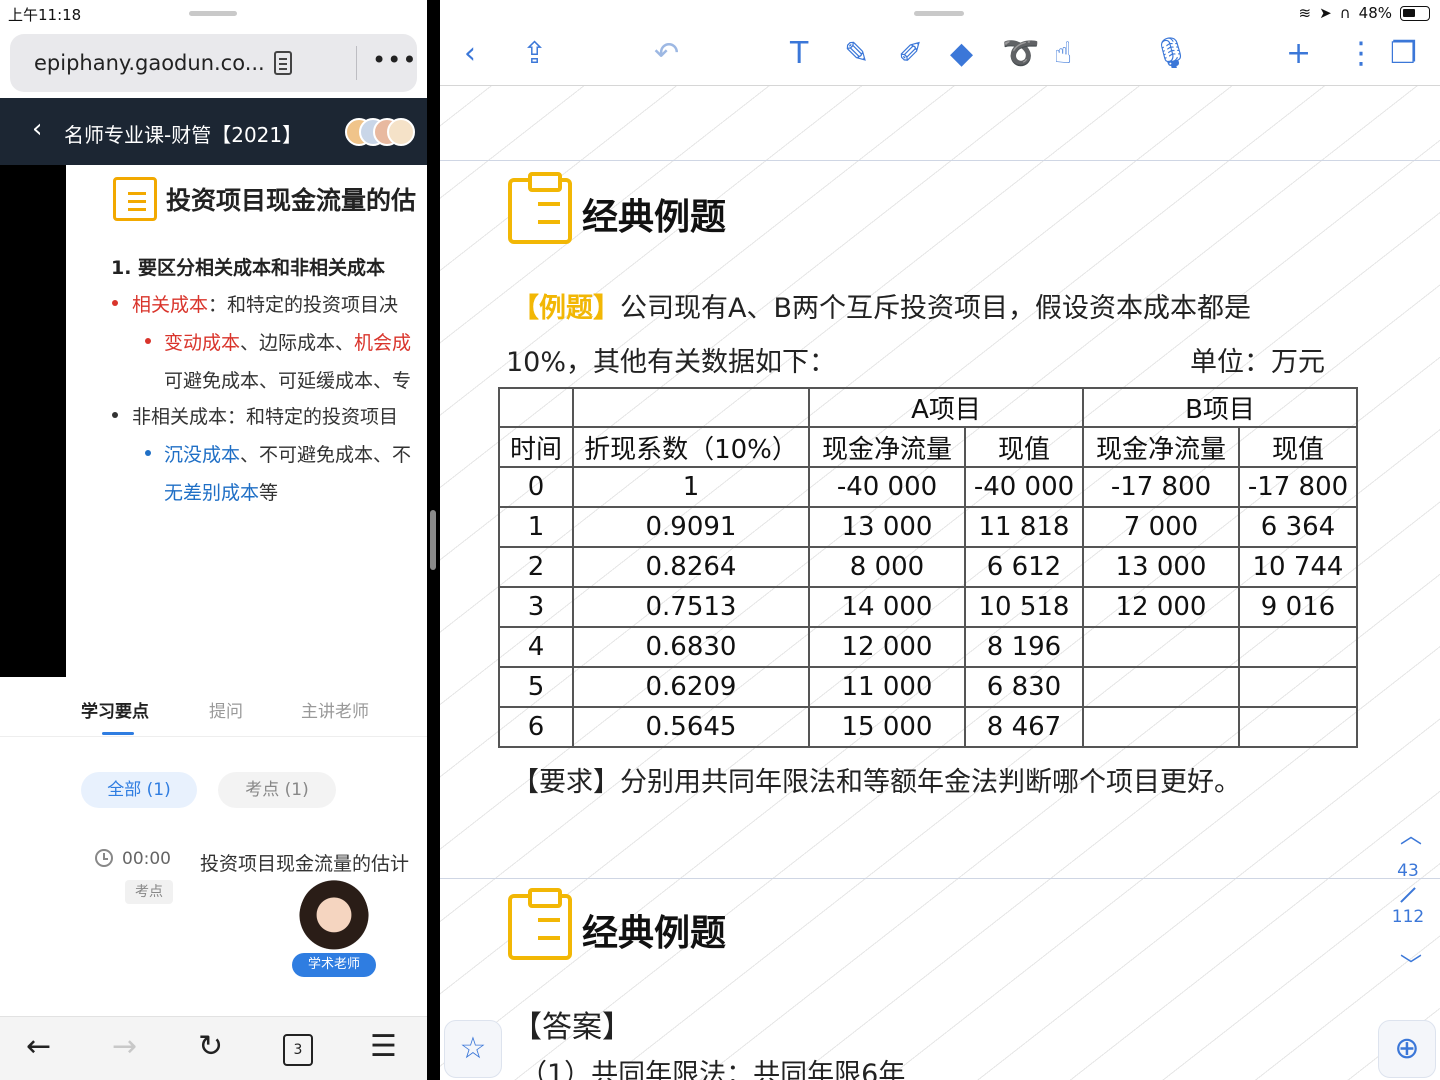 This screenshot has height=1080, width=1440. What do you see at coordinates (856, 53) in the screenshot?
I see `pen-tool-icon: ✎` at bounding box center [856, 53].